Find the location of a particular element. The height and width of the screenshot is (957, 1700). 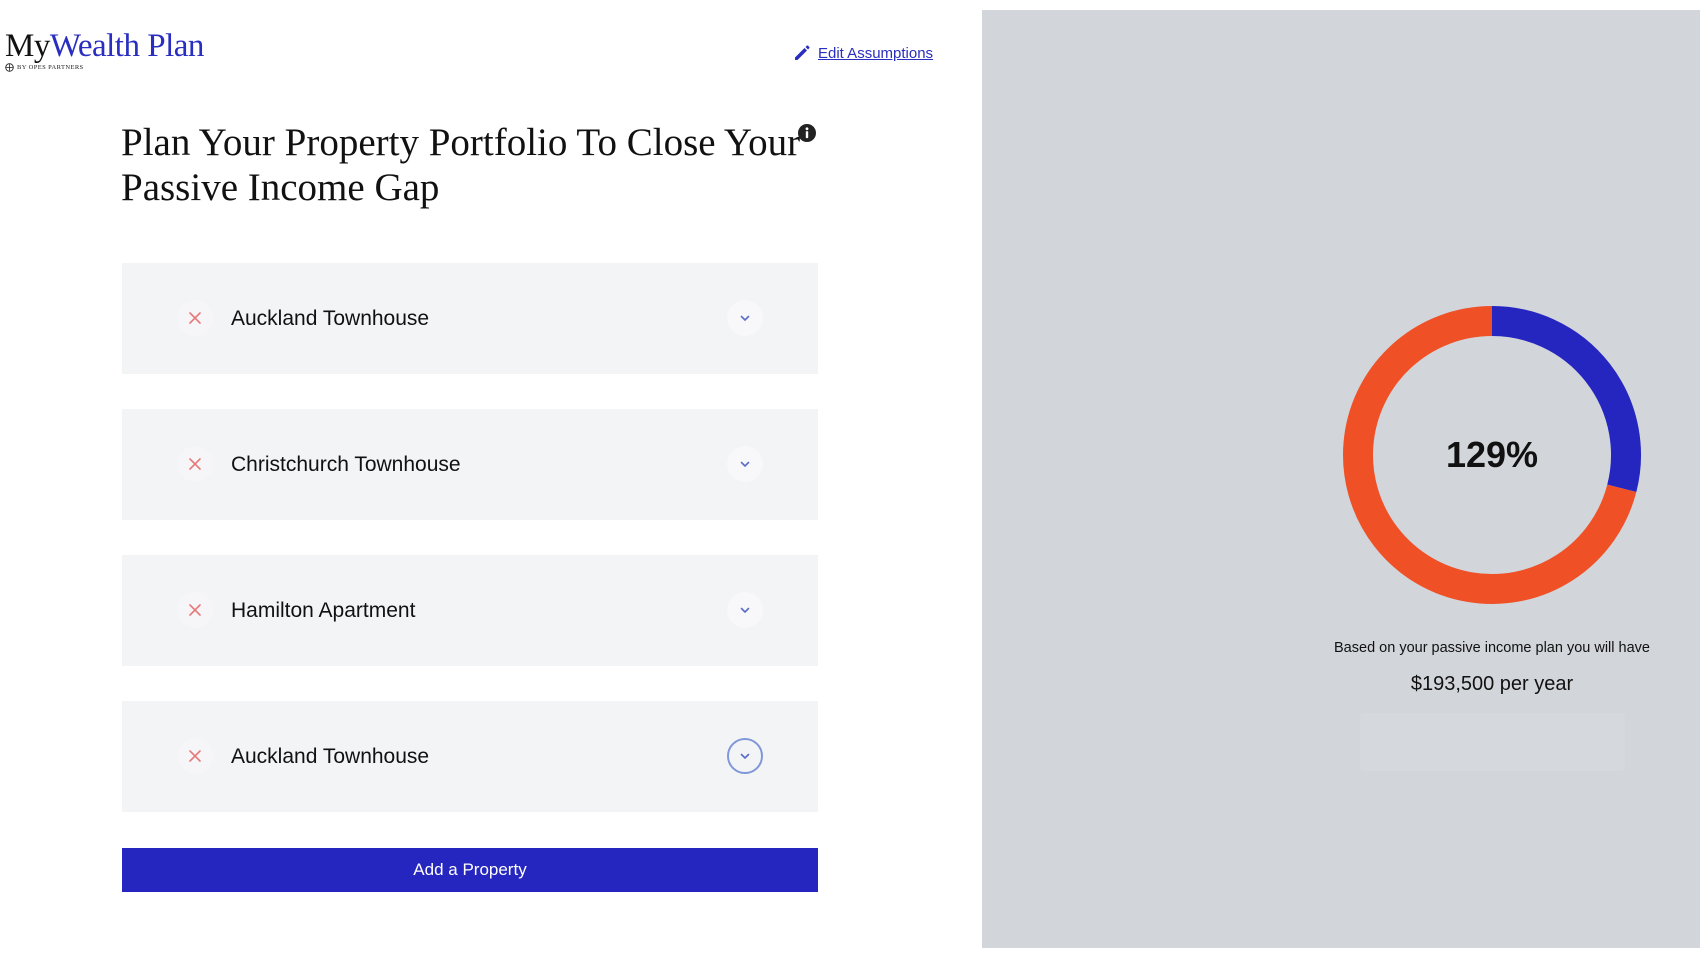

edit-assumptions-link: Edit Assumptions is located at coordinates (862, 53).